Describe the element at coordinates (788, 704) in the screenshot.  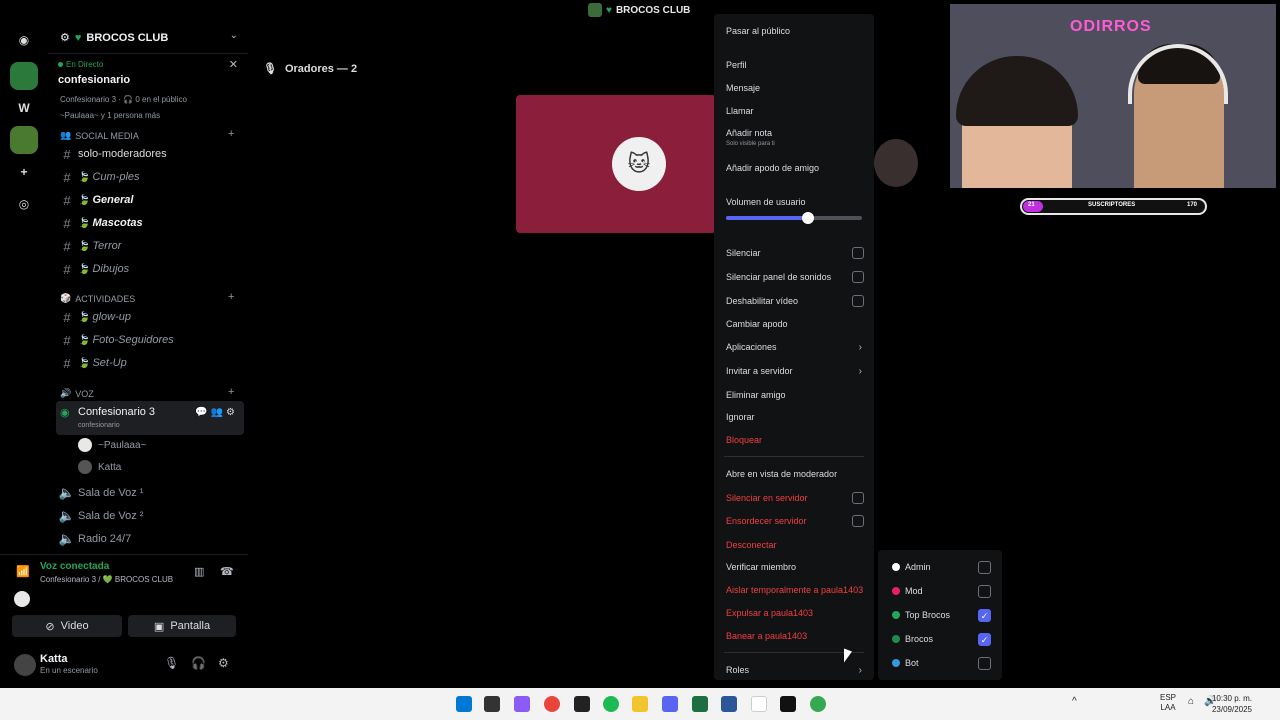
I see `capcut-icon` at that location.